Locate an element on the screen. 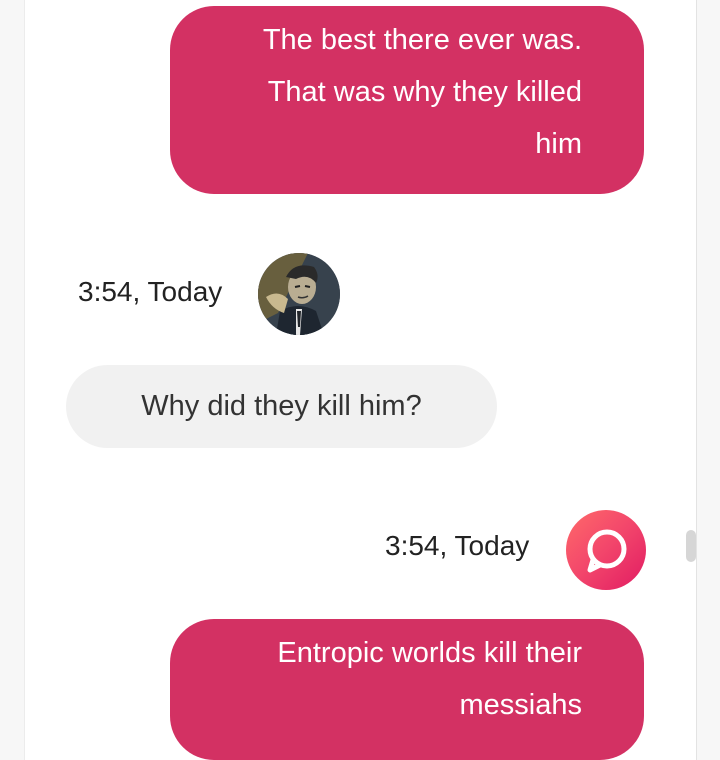 Image resolution: width=720 pixels, height=760 pixels. chat-bubble-glyph is located at coordinates (607, 551).